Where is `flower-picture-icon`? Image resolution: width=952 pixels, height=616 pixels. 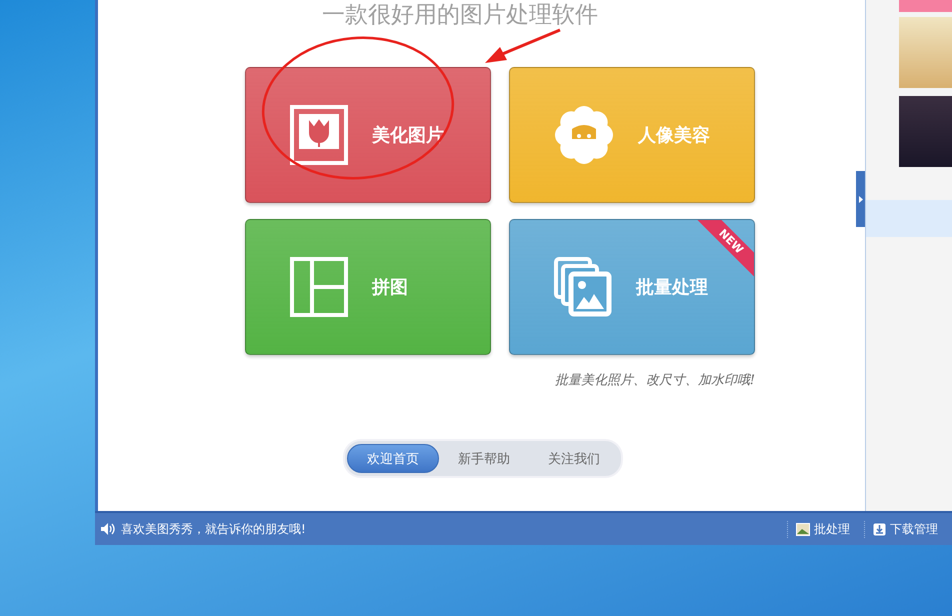 flower-picture-icon is located at coordinates (319, 135).